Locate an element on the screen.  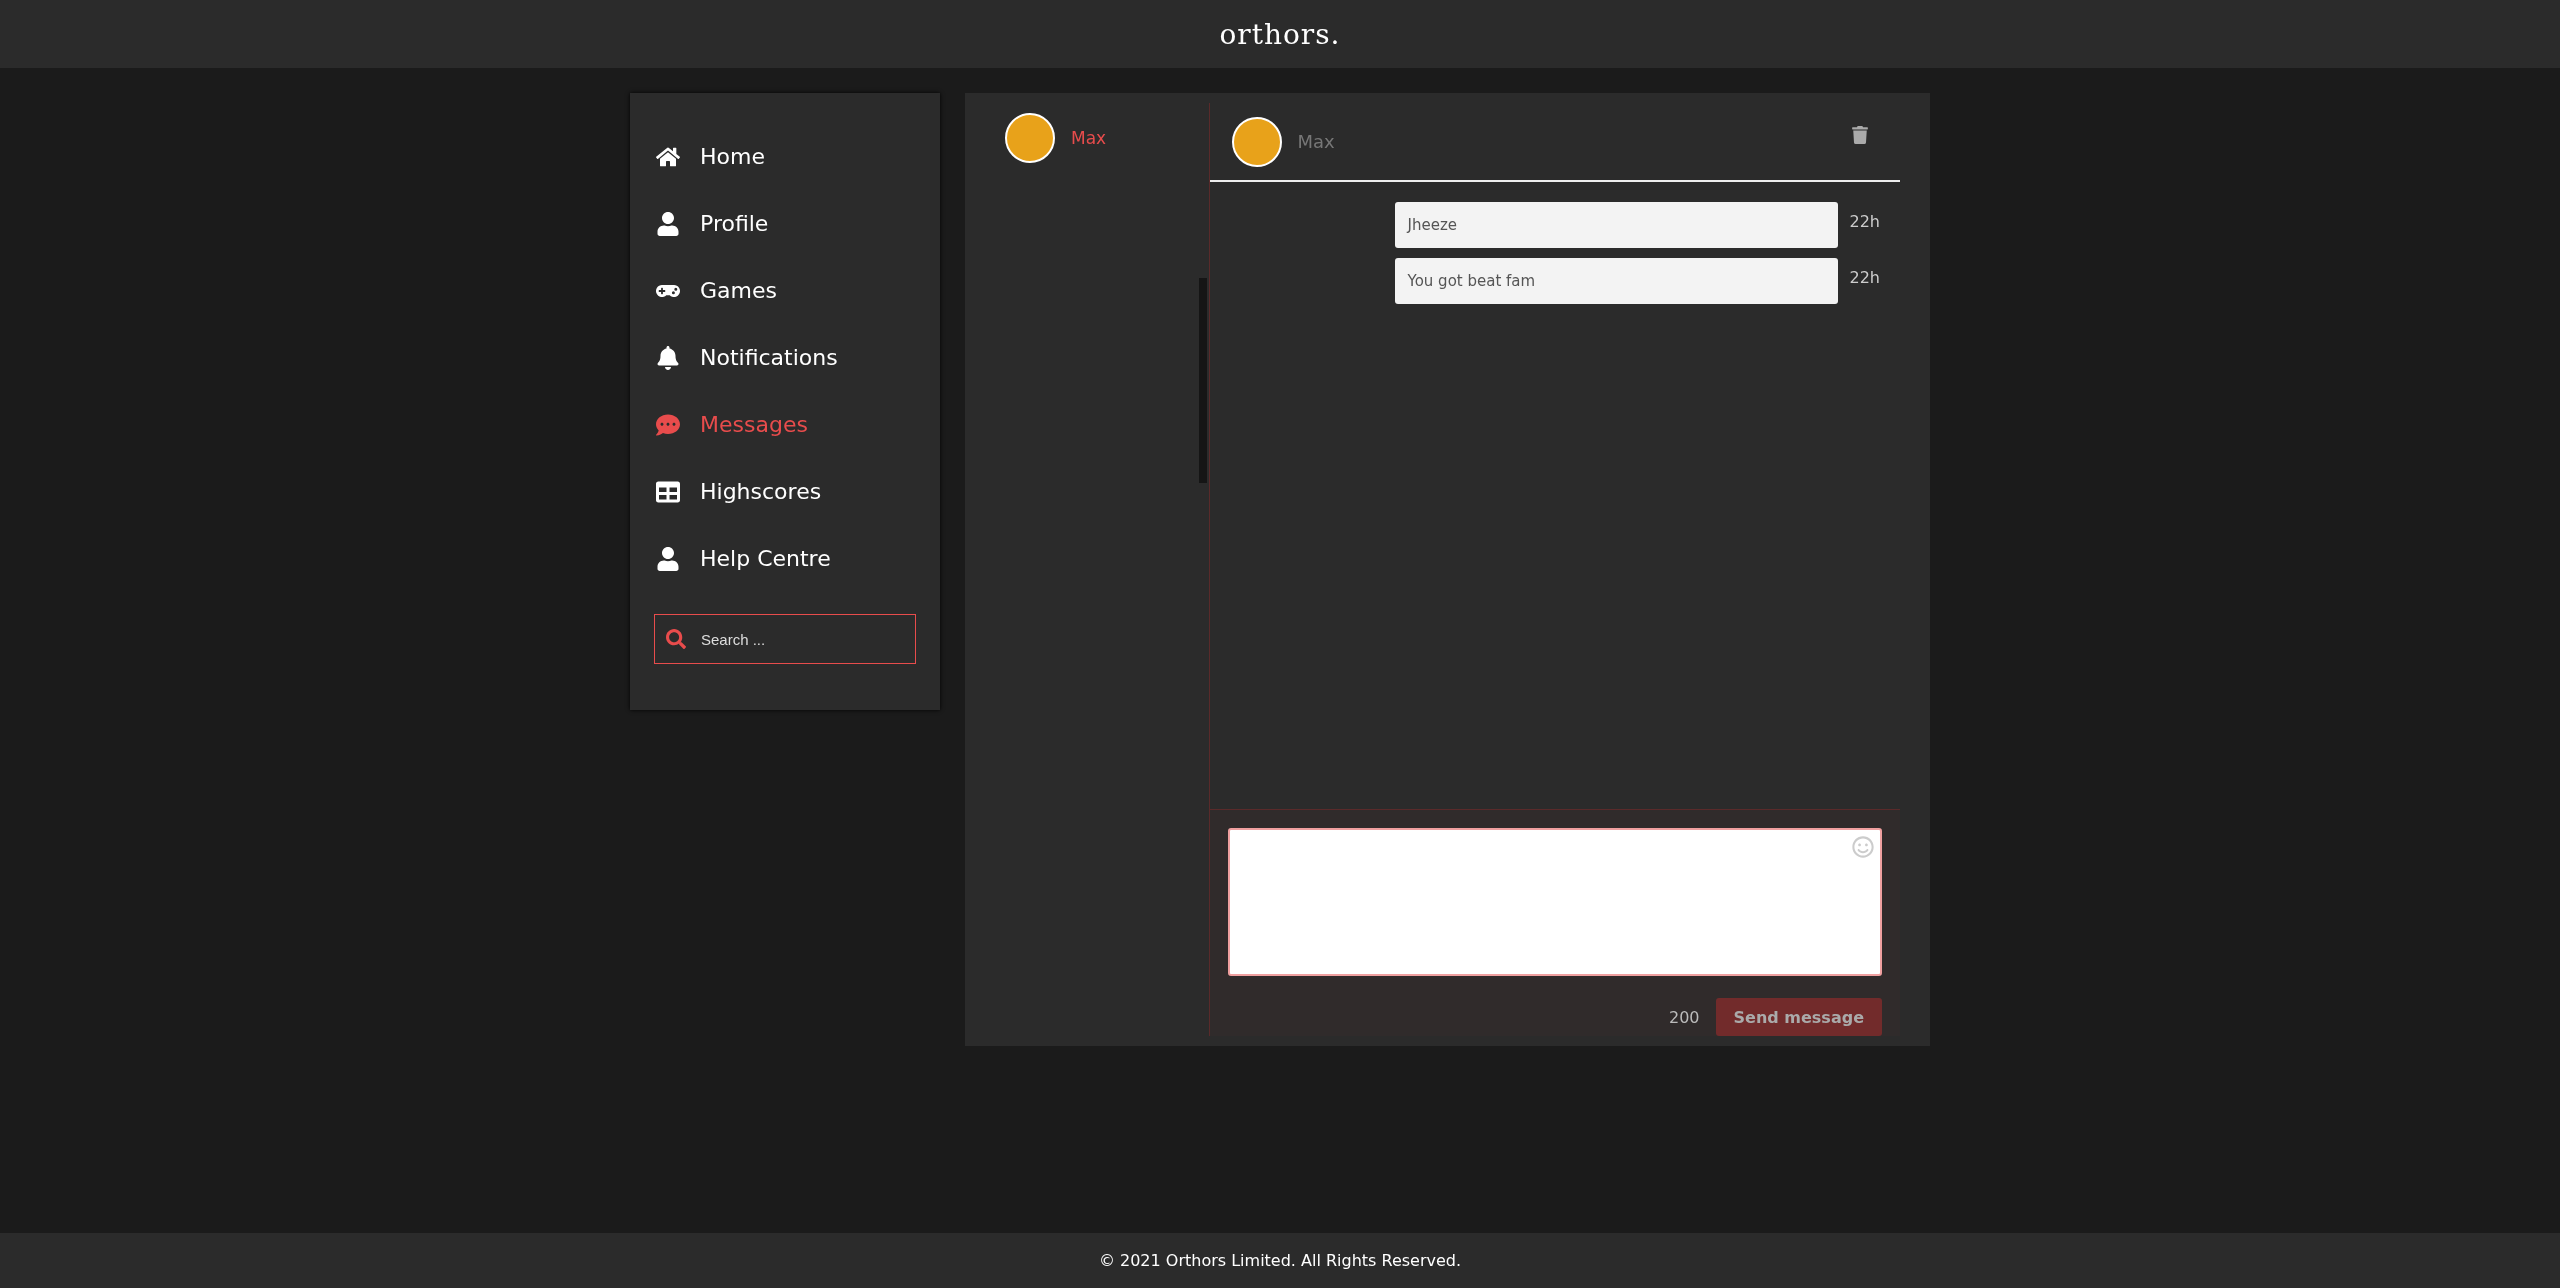
chat-bubble-icon is located at coordinates (668, 424).